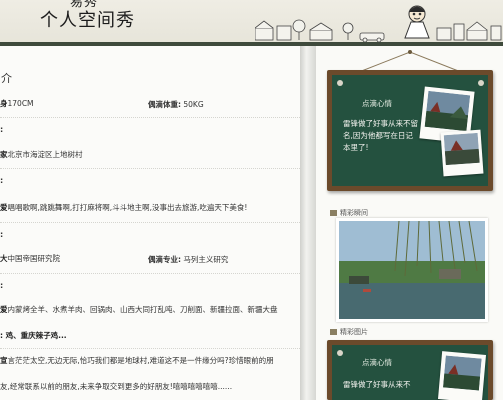 This screenshot has width=503, height=400. What do you see at coordinates (164, 259) in the screenshot?
I see `spouse-major-label: 偶滴专业:` at bounding box center [164, 259].